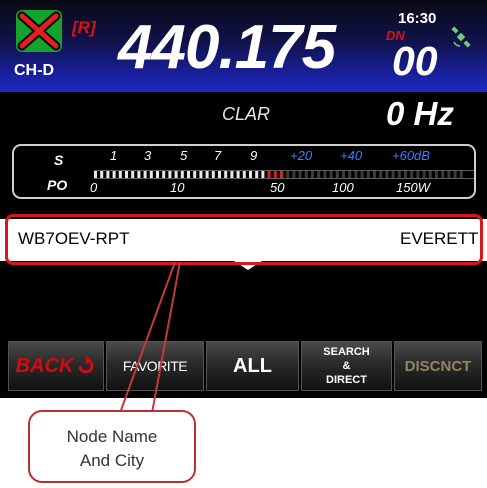  I want to click on node-highlight-outline, so click(244, 239).